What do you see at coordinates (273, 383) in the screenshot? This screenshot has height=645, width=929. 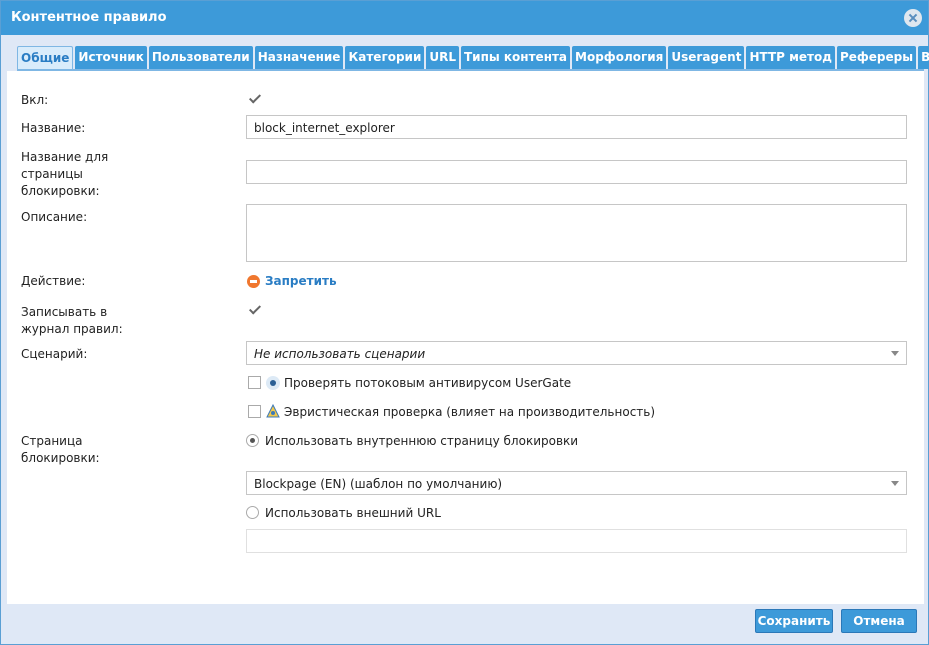 I see `antivirus-icon` at bounding box center [273, 383].